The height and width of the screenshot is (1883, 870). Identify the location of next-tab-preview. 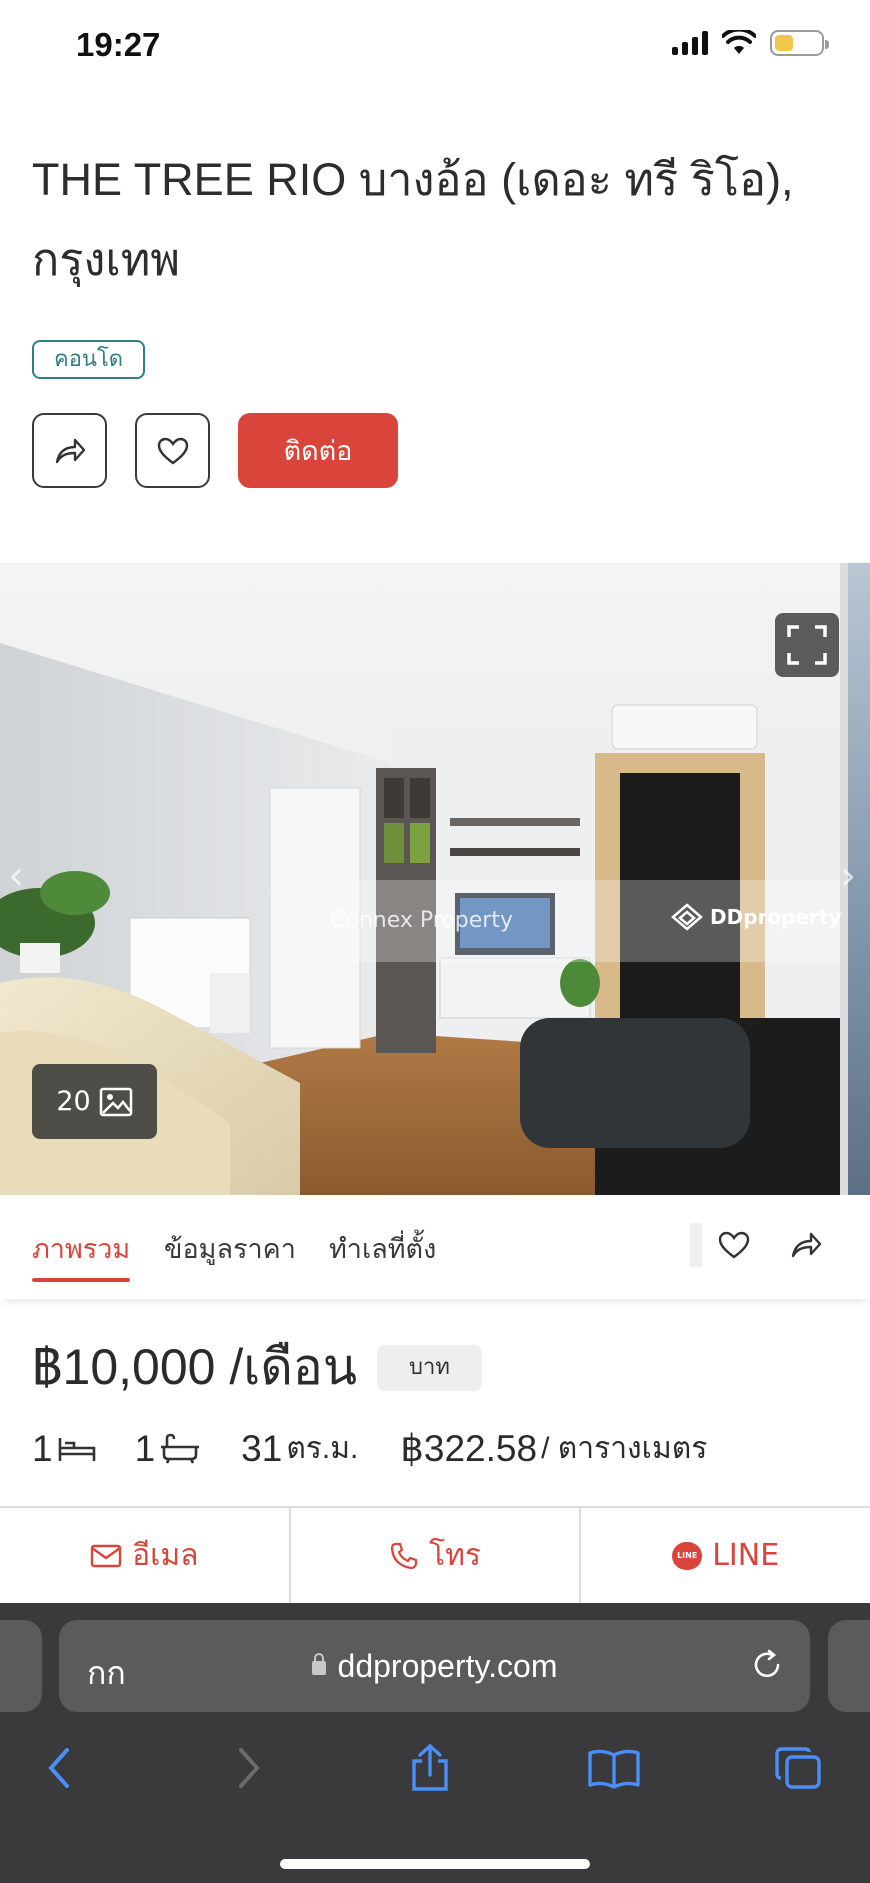
(849, 1666).